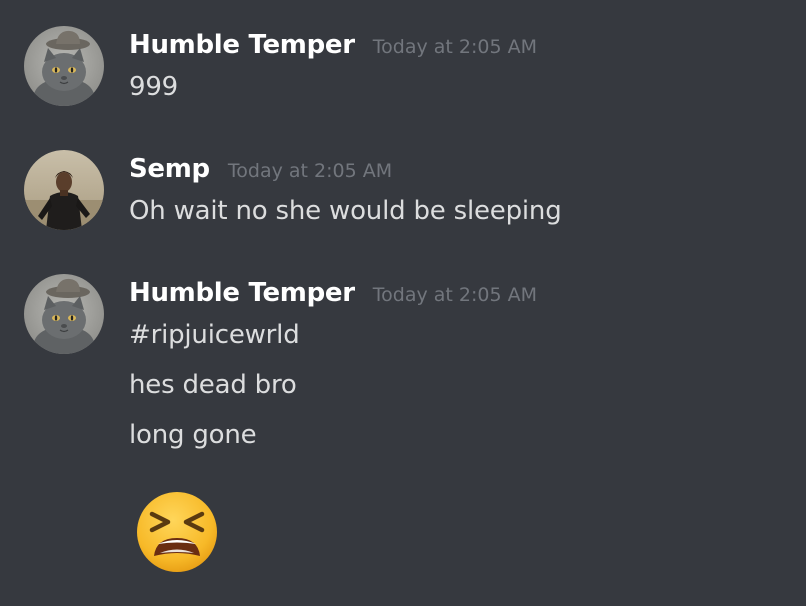 The height and width of the screenshot is (606, 806). What do you see at coordinates (214, 335) in the screenshot?
I see `message-text: #ripjuicewrld` at bounding box center [214, 335].